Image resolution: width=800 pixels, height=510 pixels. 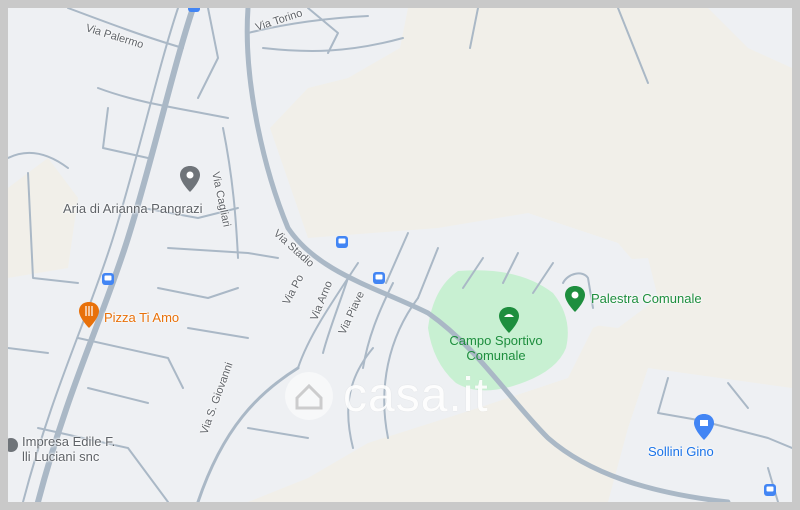 I want to click on watermark: casa.it, so click(x=386, y=395).